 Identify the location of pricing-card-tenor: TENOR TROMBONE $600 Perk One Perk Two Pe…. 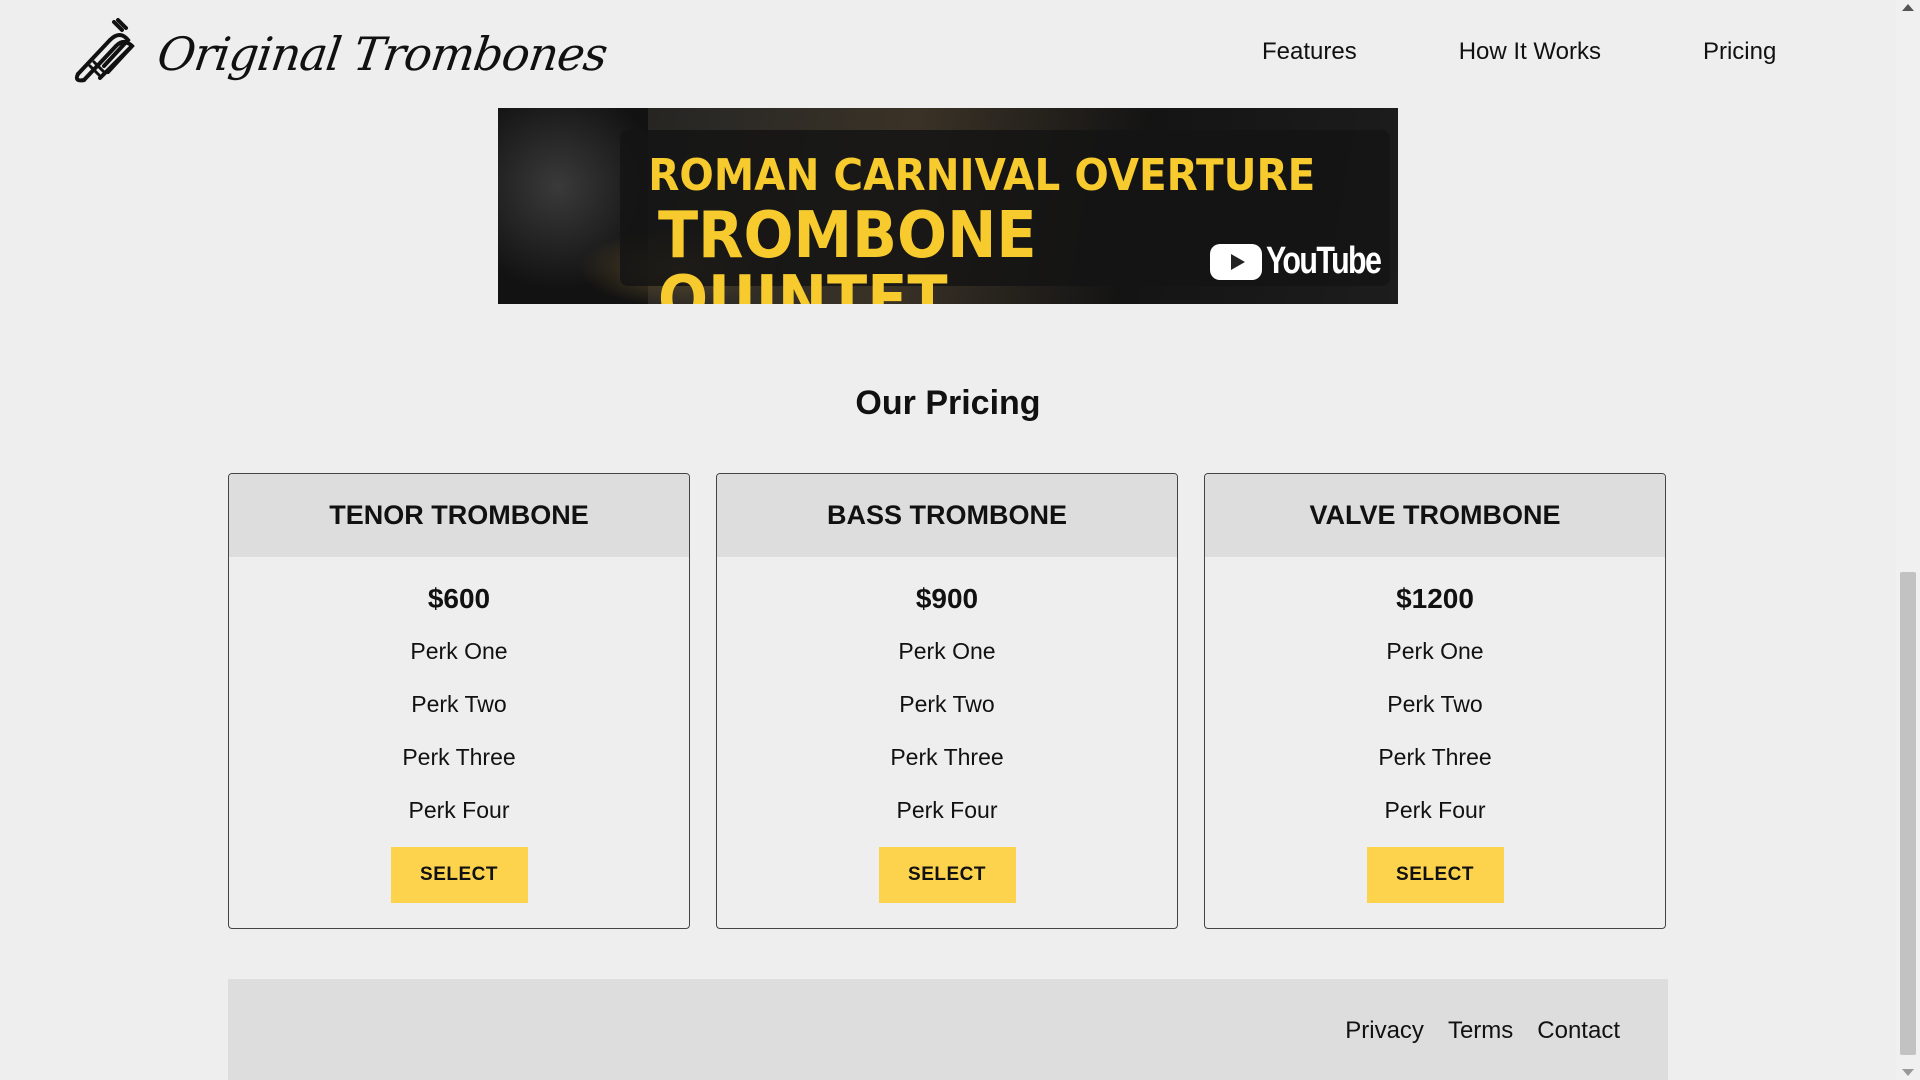
(459, 701).